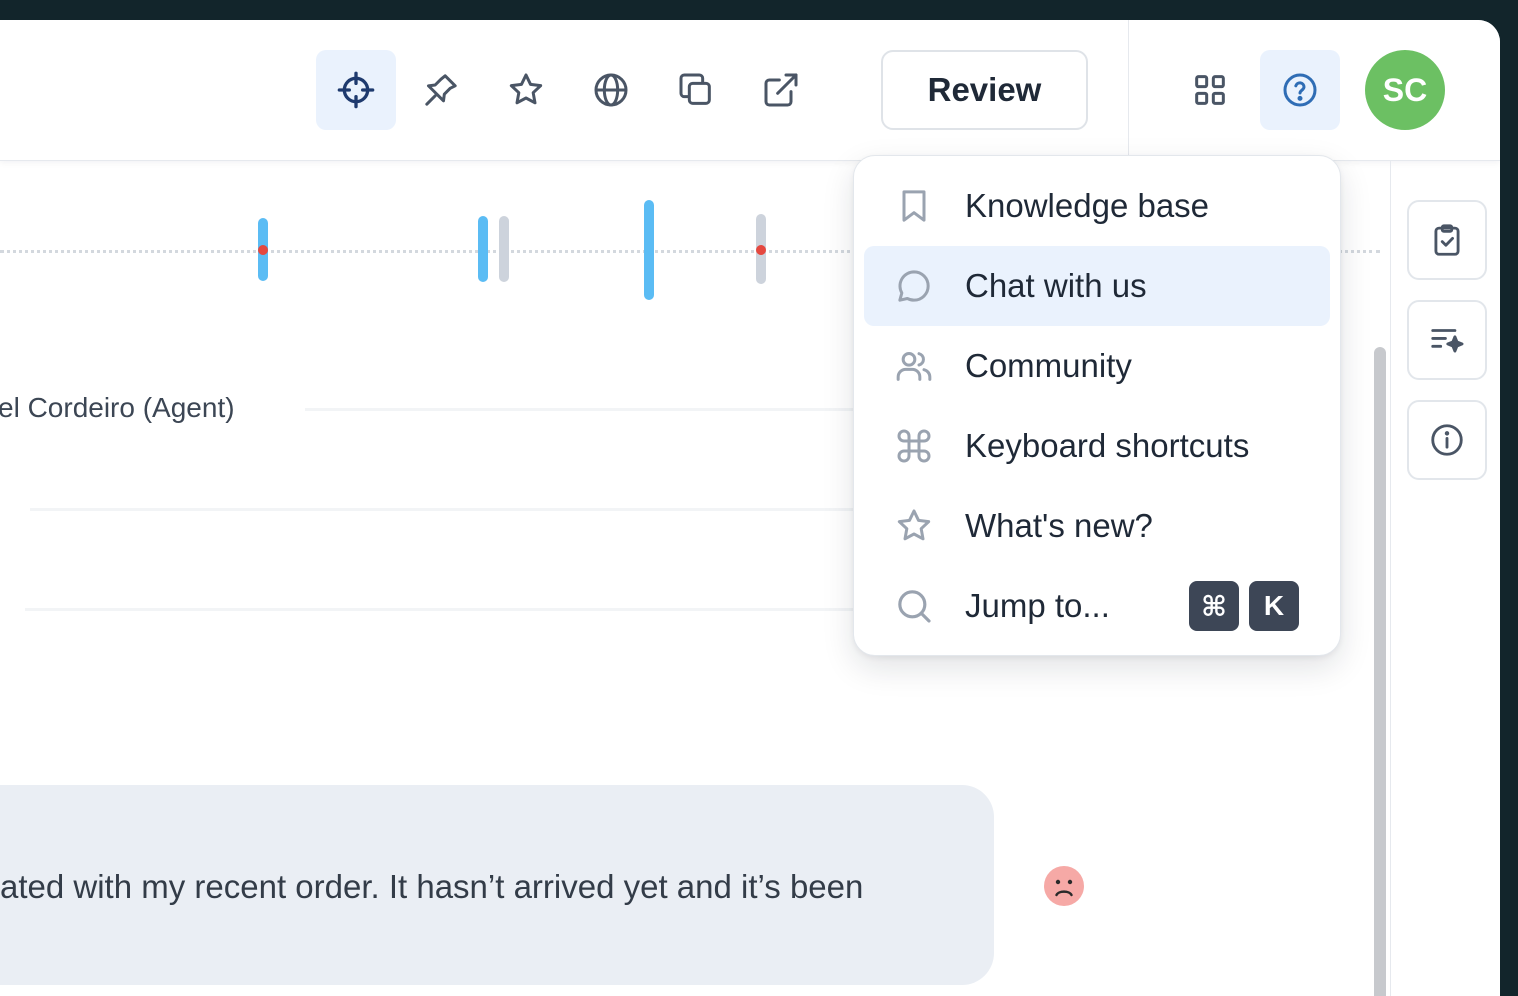  I want to click on menu-item-chat-with-us: Chat with us, so click(1097, 286).